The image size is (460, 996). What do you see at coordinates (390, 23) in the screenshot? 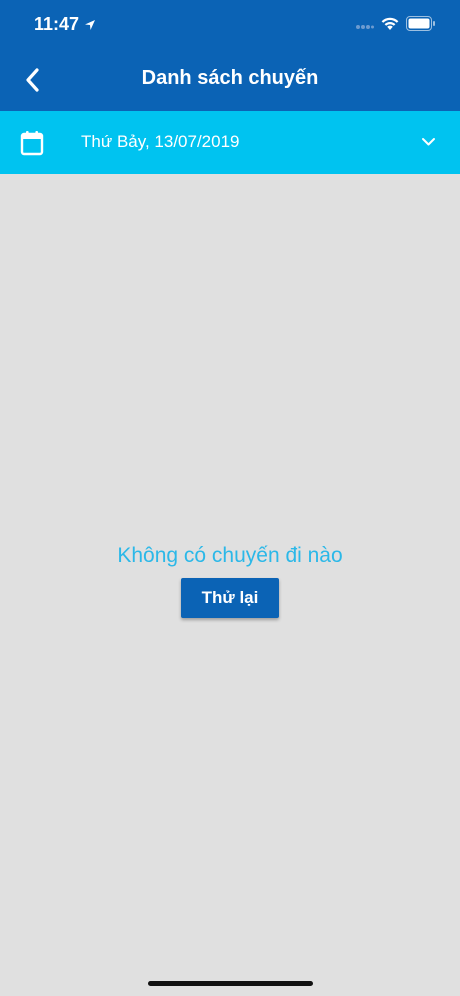
I see `wifi-icon` at bounding box center [390, 23].